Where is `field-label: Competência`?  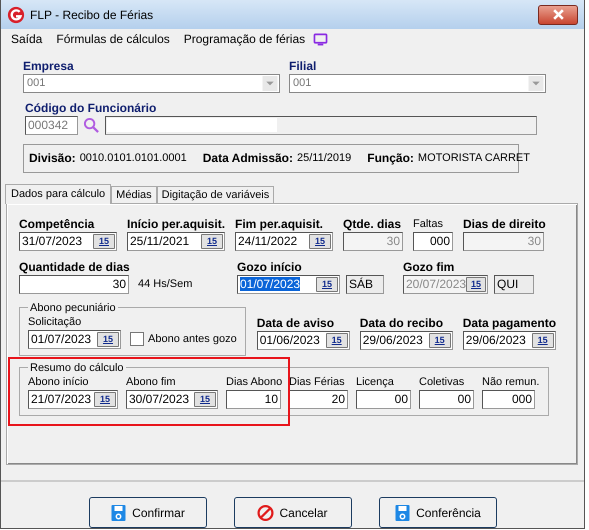
field-label: Competência is located at coordinates (57, 224).